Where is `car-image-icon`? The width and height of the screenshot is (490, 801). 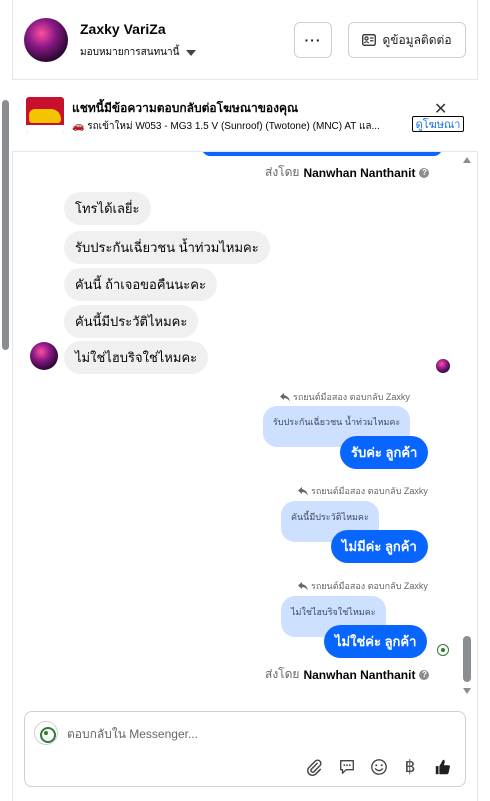 car-image-icon is located at coordinates (45, 116).